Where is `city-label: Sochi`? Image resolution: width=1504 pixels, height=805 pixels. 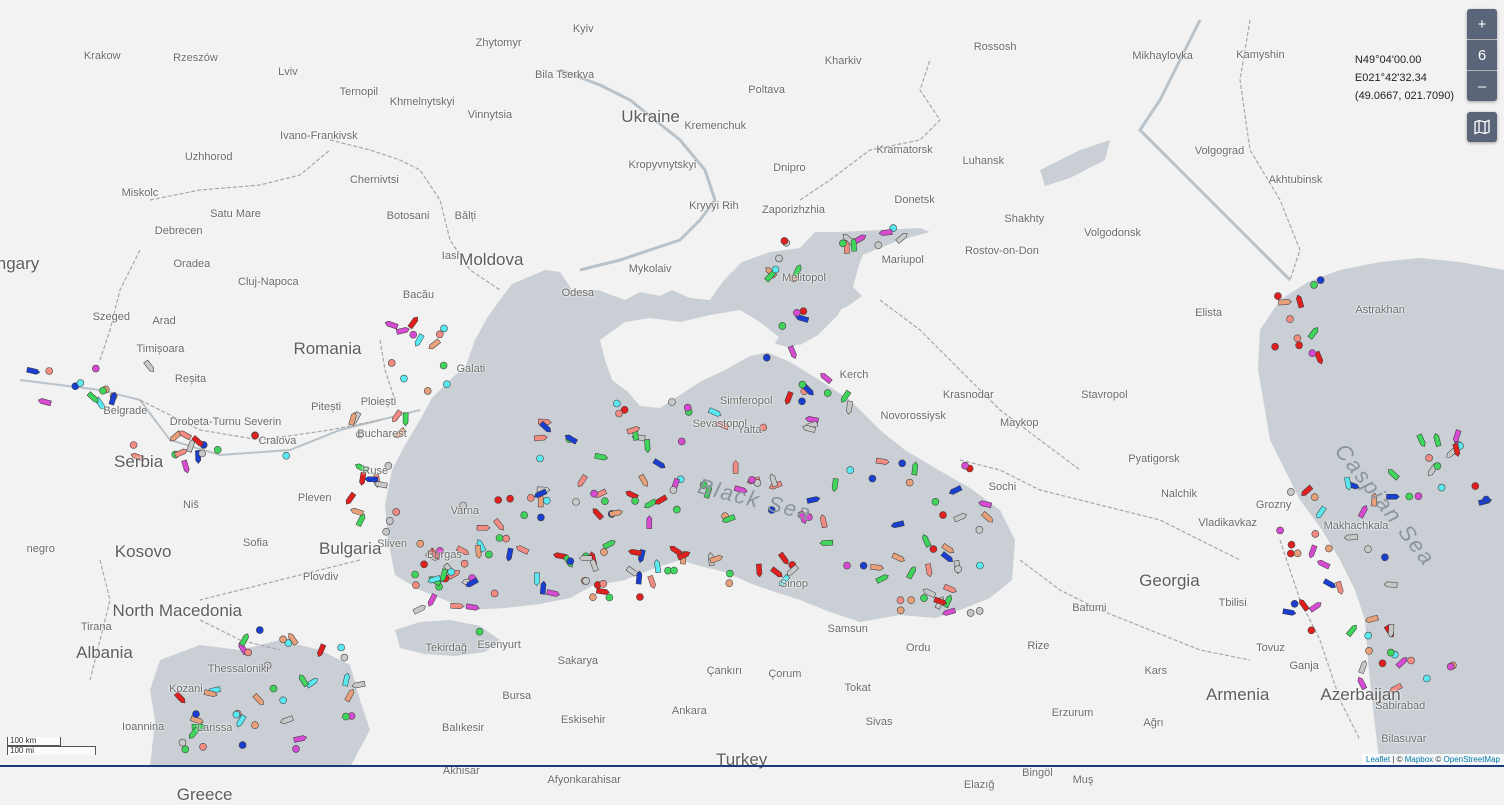
city-label: Sochi is located at coordinates (1002, 486).